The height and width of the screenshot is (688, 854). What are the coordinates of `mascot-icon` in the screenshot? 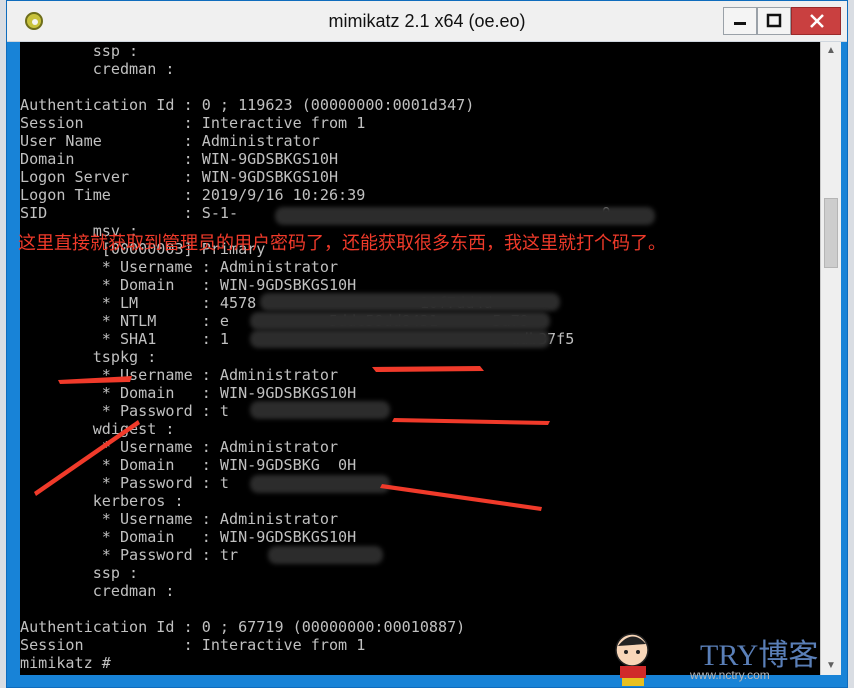 It's located at (632, 659).